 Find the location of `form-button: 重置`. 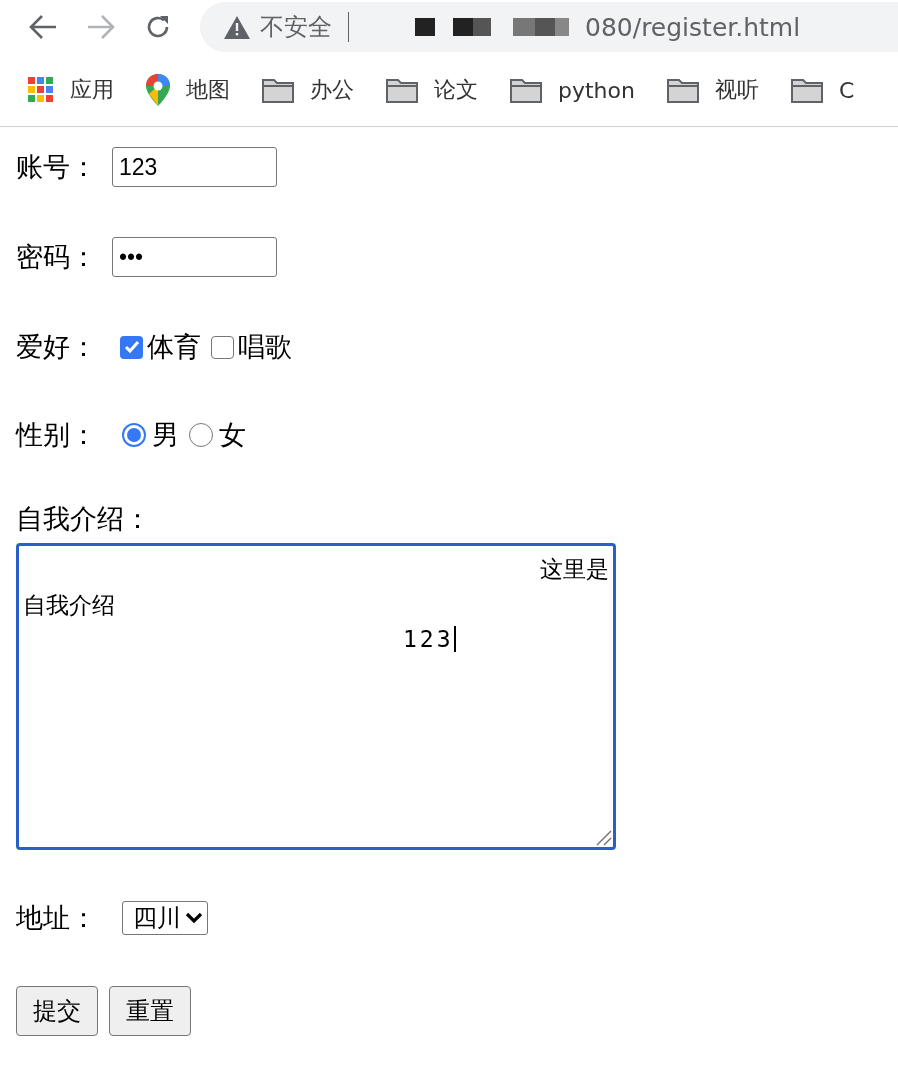

form-button: 重置 is located at coordinates (150, 1011).